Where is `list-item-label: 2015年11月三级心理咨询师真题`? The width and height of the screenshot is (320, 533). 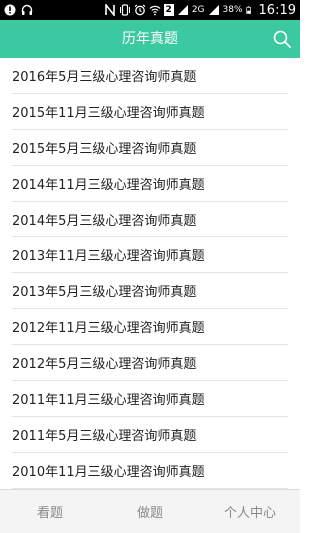
list-item-label: 2015年11月三级心理咨询师真题 is located at coordinates (108, 113).